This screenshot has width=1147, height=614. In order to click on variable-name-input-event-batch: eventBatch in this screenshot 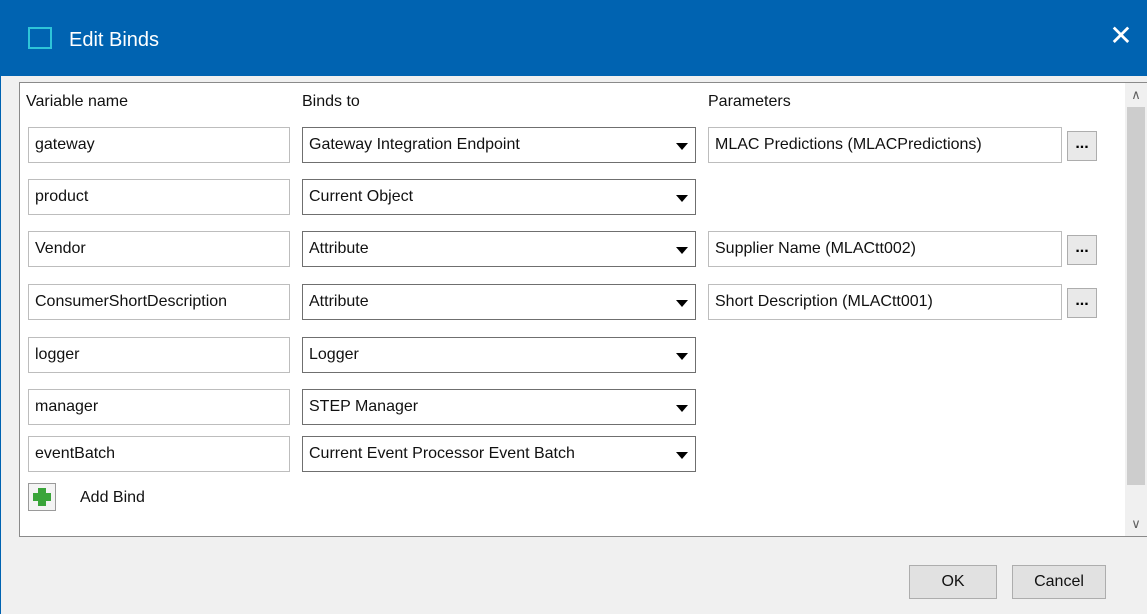, I will do `click(159, 454)`.